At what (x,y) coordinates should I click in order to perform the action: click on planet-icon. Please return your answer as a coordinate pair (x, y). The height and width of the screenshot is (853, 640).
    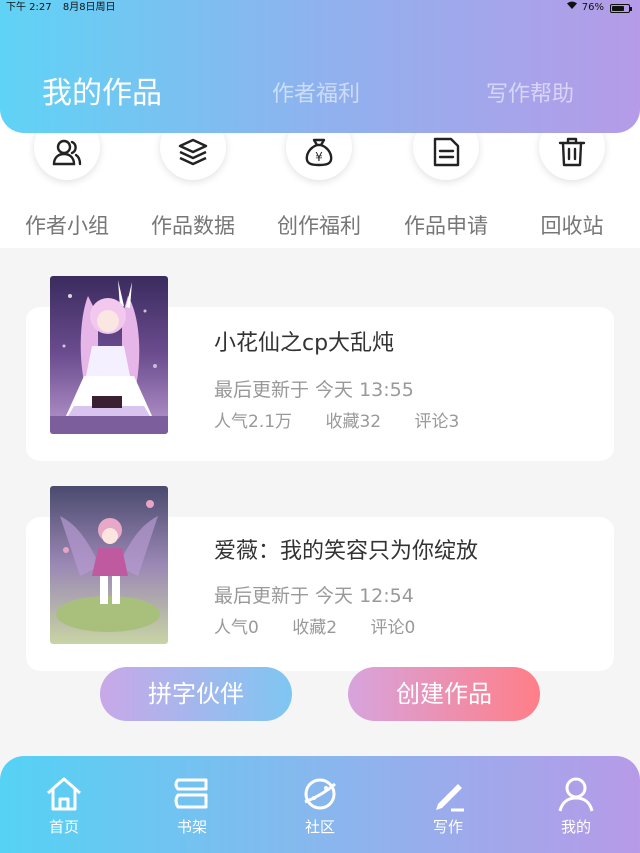
    Looking at the image, I should click on (320, 794).